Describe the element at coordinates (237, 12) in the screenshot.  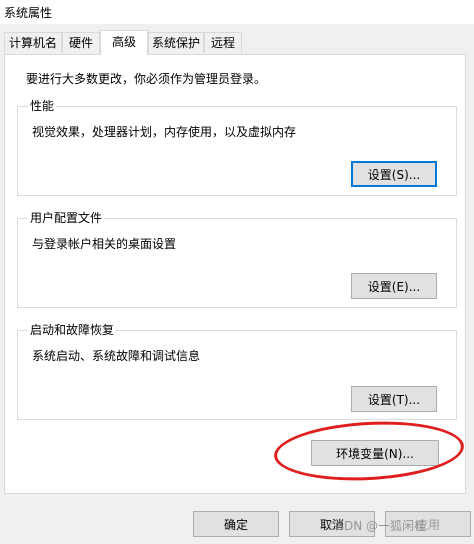
I see `title-bar: 系统属性` at that location.